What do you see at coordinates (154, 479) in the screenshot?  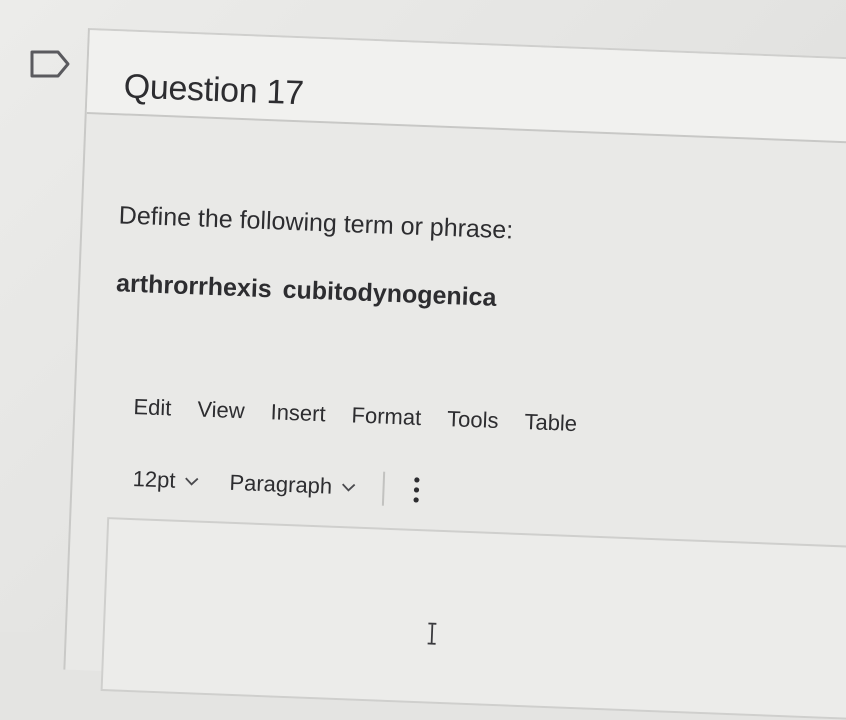 I see `font-size-value: 12pt` at bounding box center [154, 479].